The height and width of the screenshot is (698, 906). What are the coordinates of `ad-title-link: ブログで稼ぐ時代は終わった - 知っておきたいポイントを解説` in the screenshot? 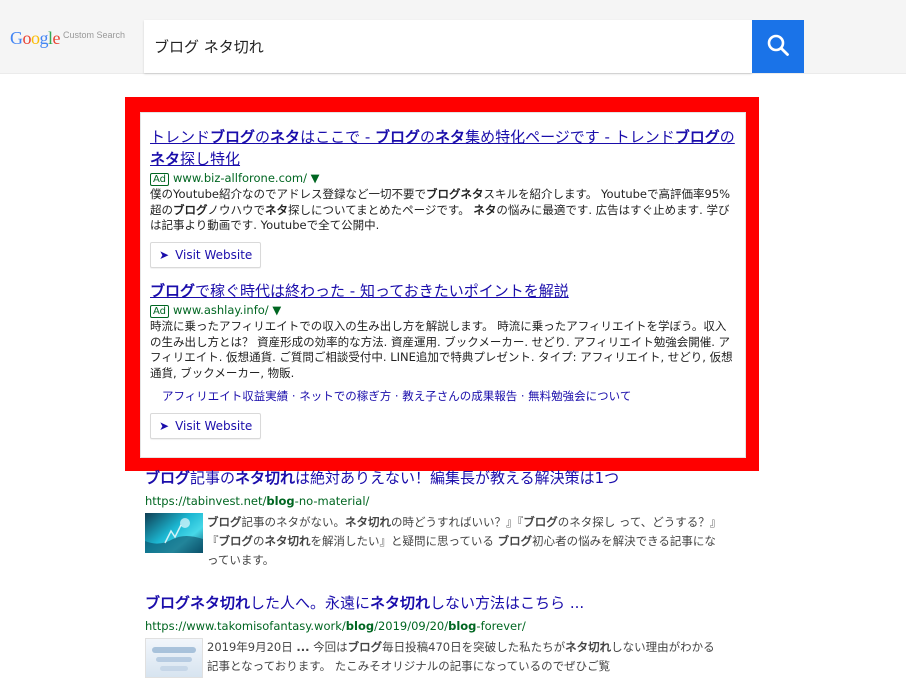 It's located at (443, 291).